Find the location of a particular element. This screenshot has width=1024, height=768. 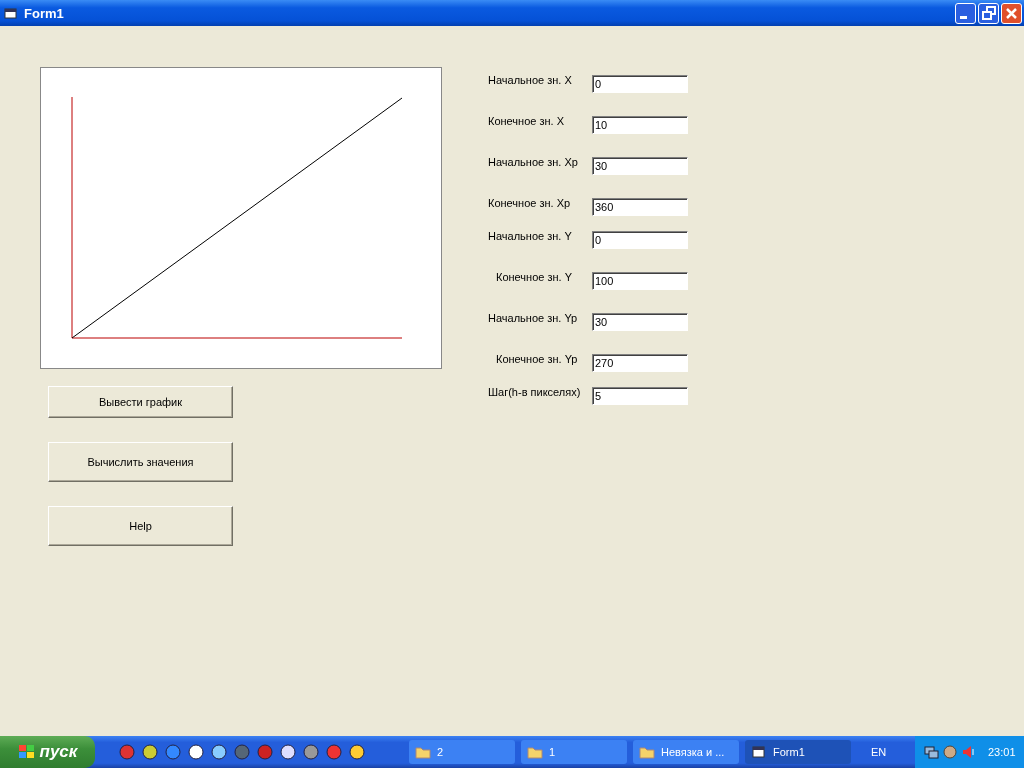

speaker-icon is located at coordinates (969, 752).